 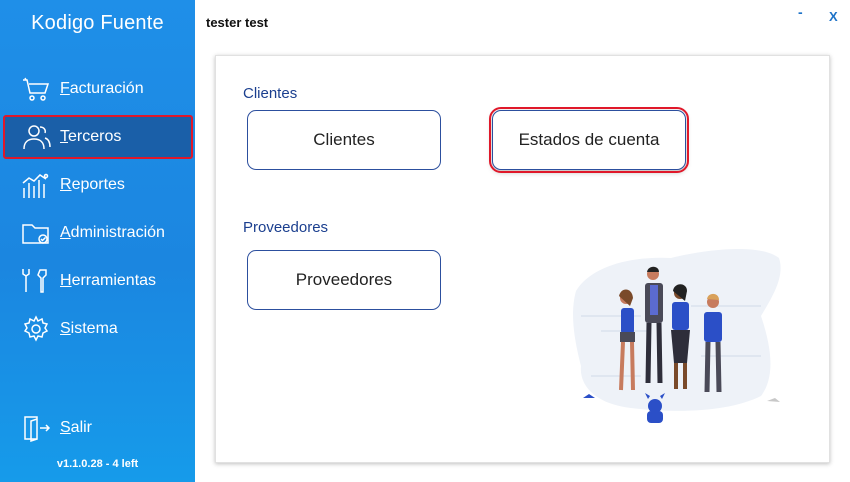 I want to click on version-label: v1.1.0.28 - 4 left, so click(x=97, y=464).